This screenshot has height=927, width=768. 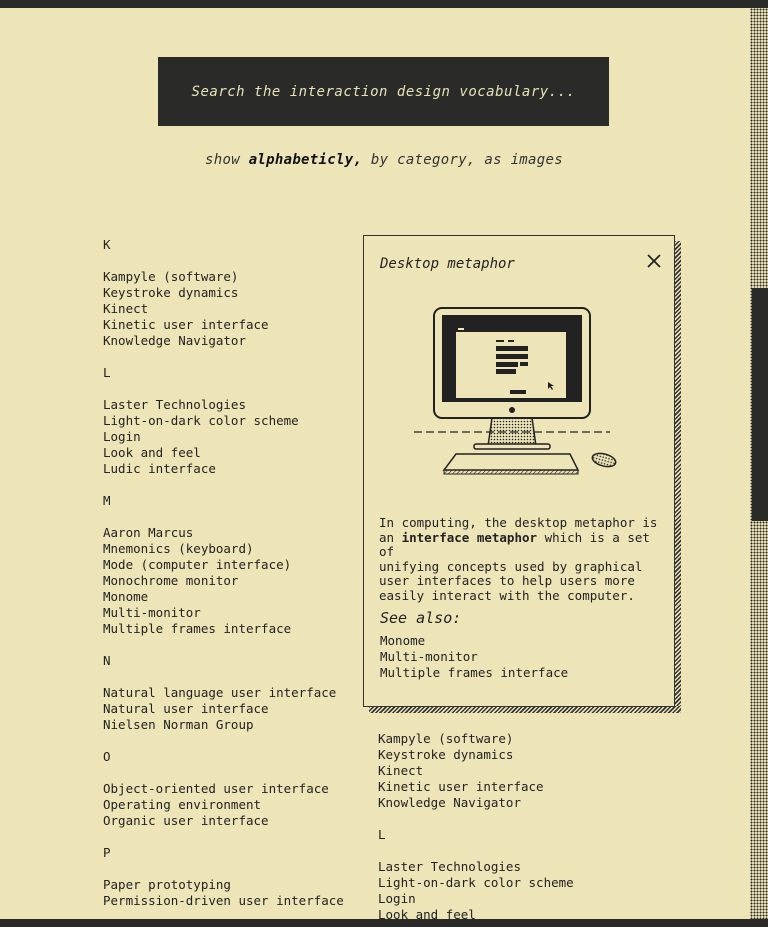 I want to click on list-item: Aaron Marcus, so click(x=223, y=533).